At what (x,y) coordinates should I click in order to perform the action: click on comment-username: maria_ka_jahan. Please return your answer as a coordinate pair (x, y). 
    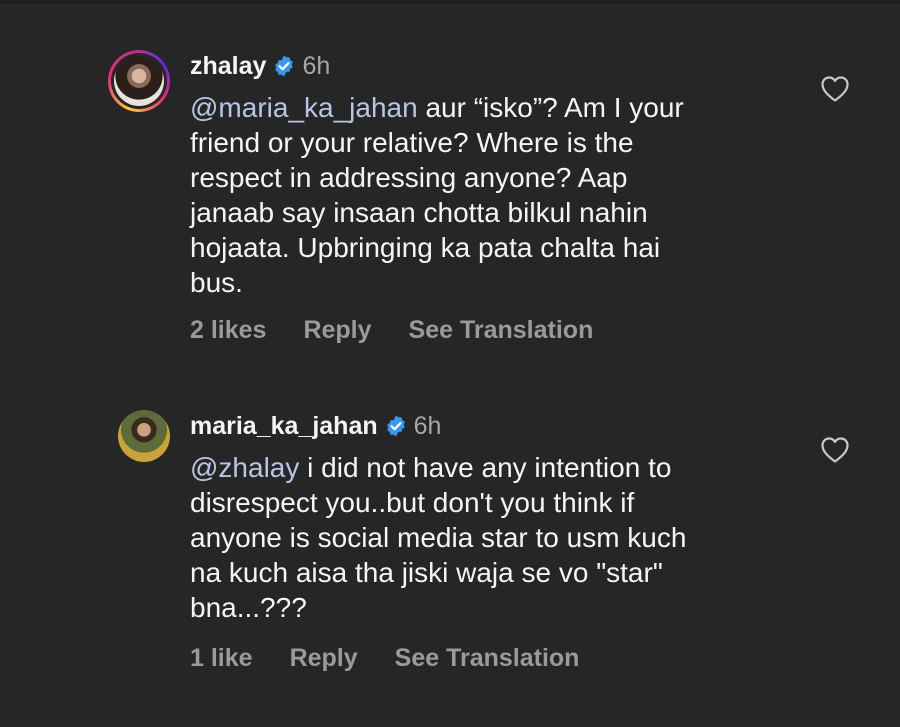
    Looking at the image, I should click on (284, 426).